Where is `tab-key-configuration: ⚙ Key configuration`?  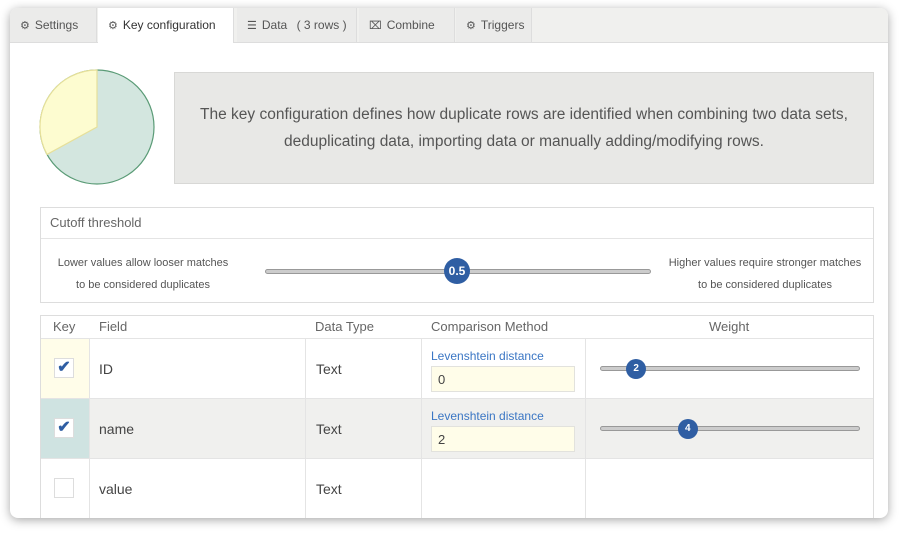
tab-key-configuration: ⚙ Key configuration is located at coordinates (166, 25).